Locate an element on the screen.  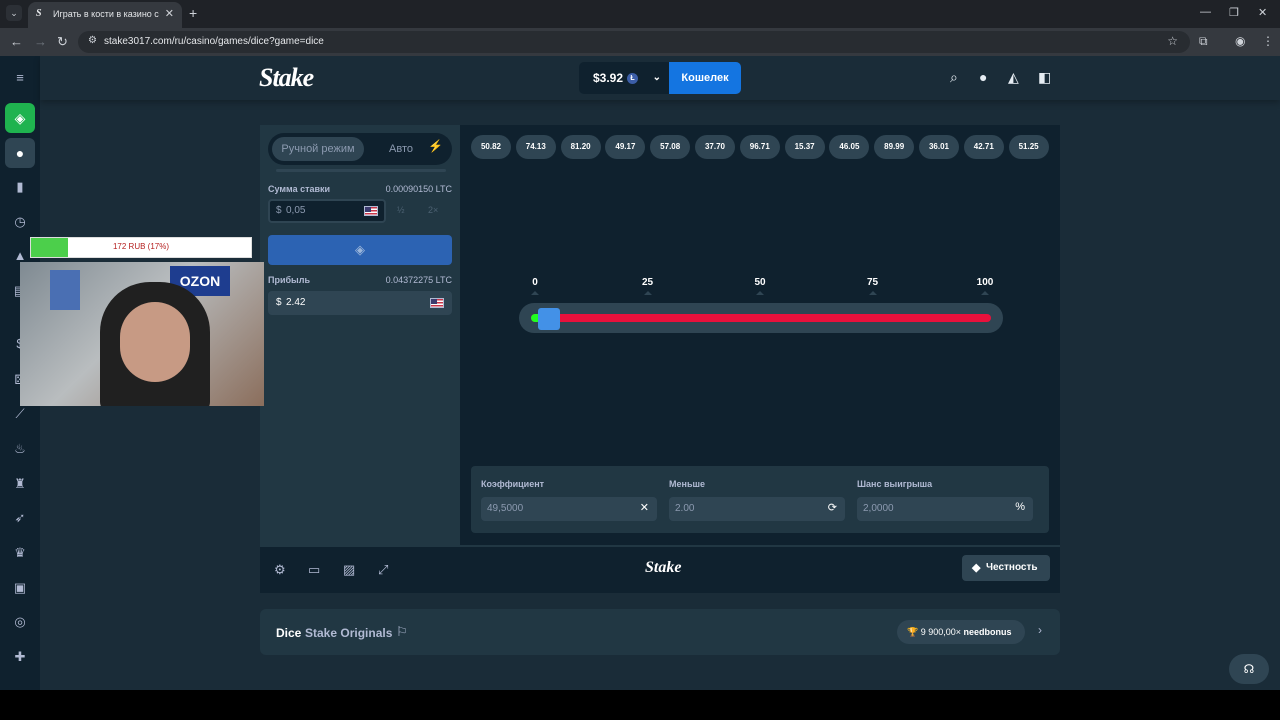
roll-under-input: 2.00 ⟳ is located at coordinates (757, 509).